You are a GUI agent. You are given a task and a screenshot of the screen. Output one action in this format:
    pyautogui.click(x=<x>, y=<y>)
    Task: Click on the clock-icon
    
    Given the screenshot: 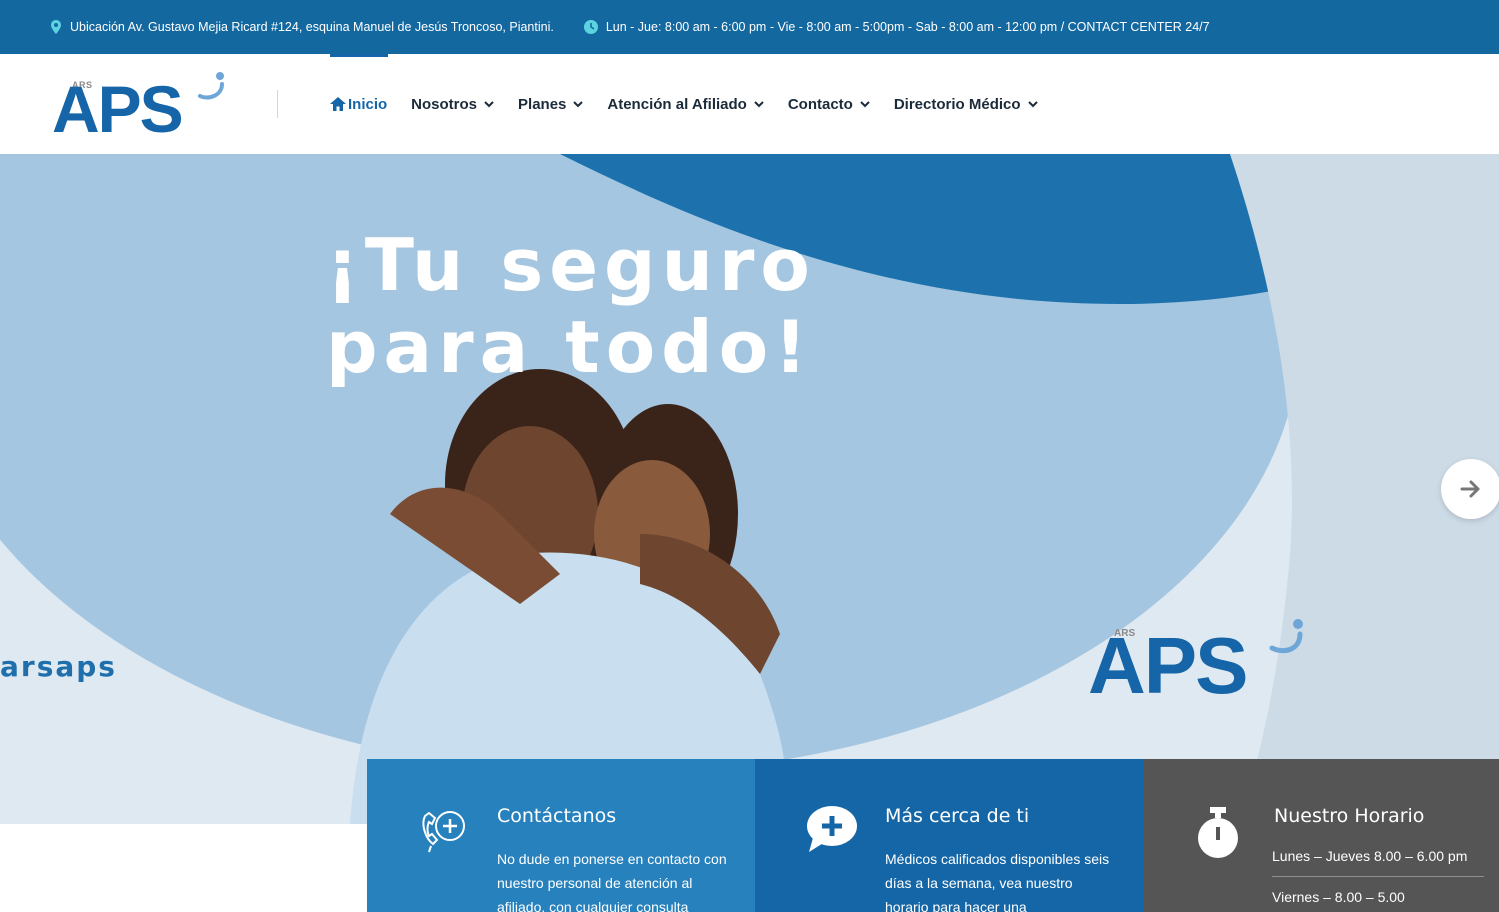 What is the action you would take?
    pyautogui.click(x=590, y=27)
    